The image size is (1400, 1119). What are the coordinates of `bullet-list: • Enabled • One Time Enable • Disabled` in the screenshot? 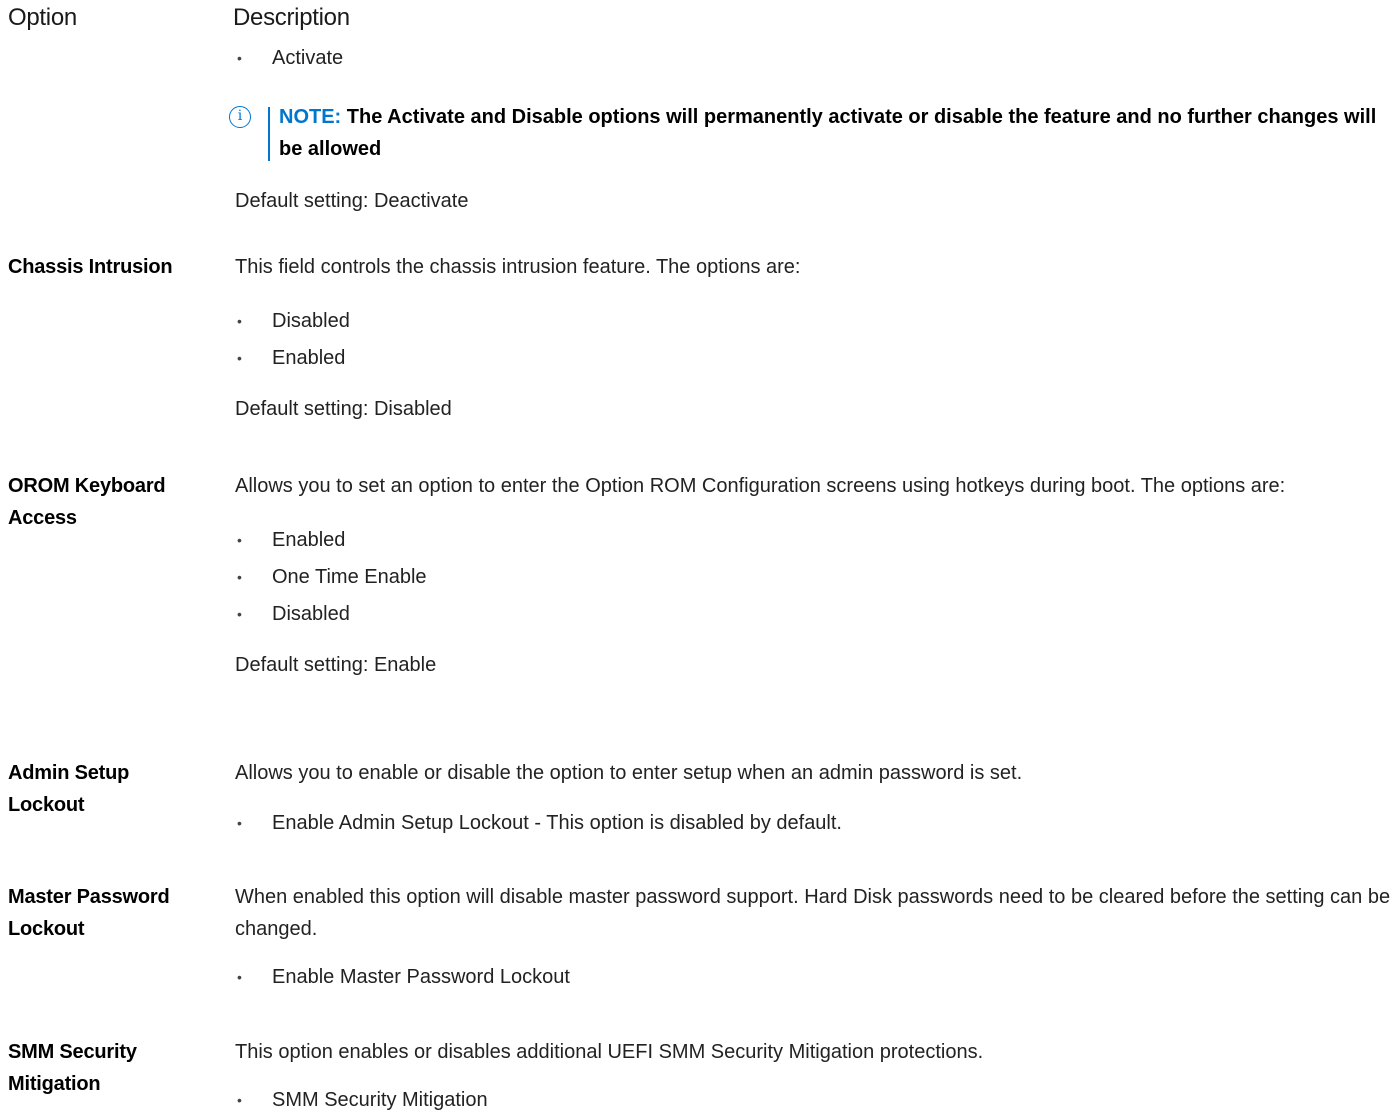 It's located at (815, 577).